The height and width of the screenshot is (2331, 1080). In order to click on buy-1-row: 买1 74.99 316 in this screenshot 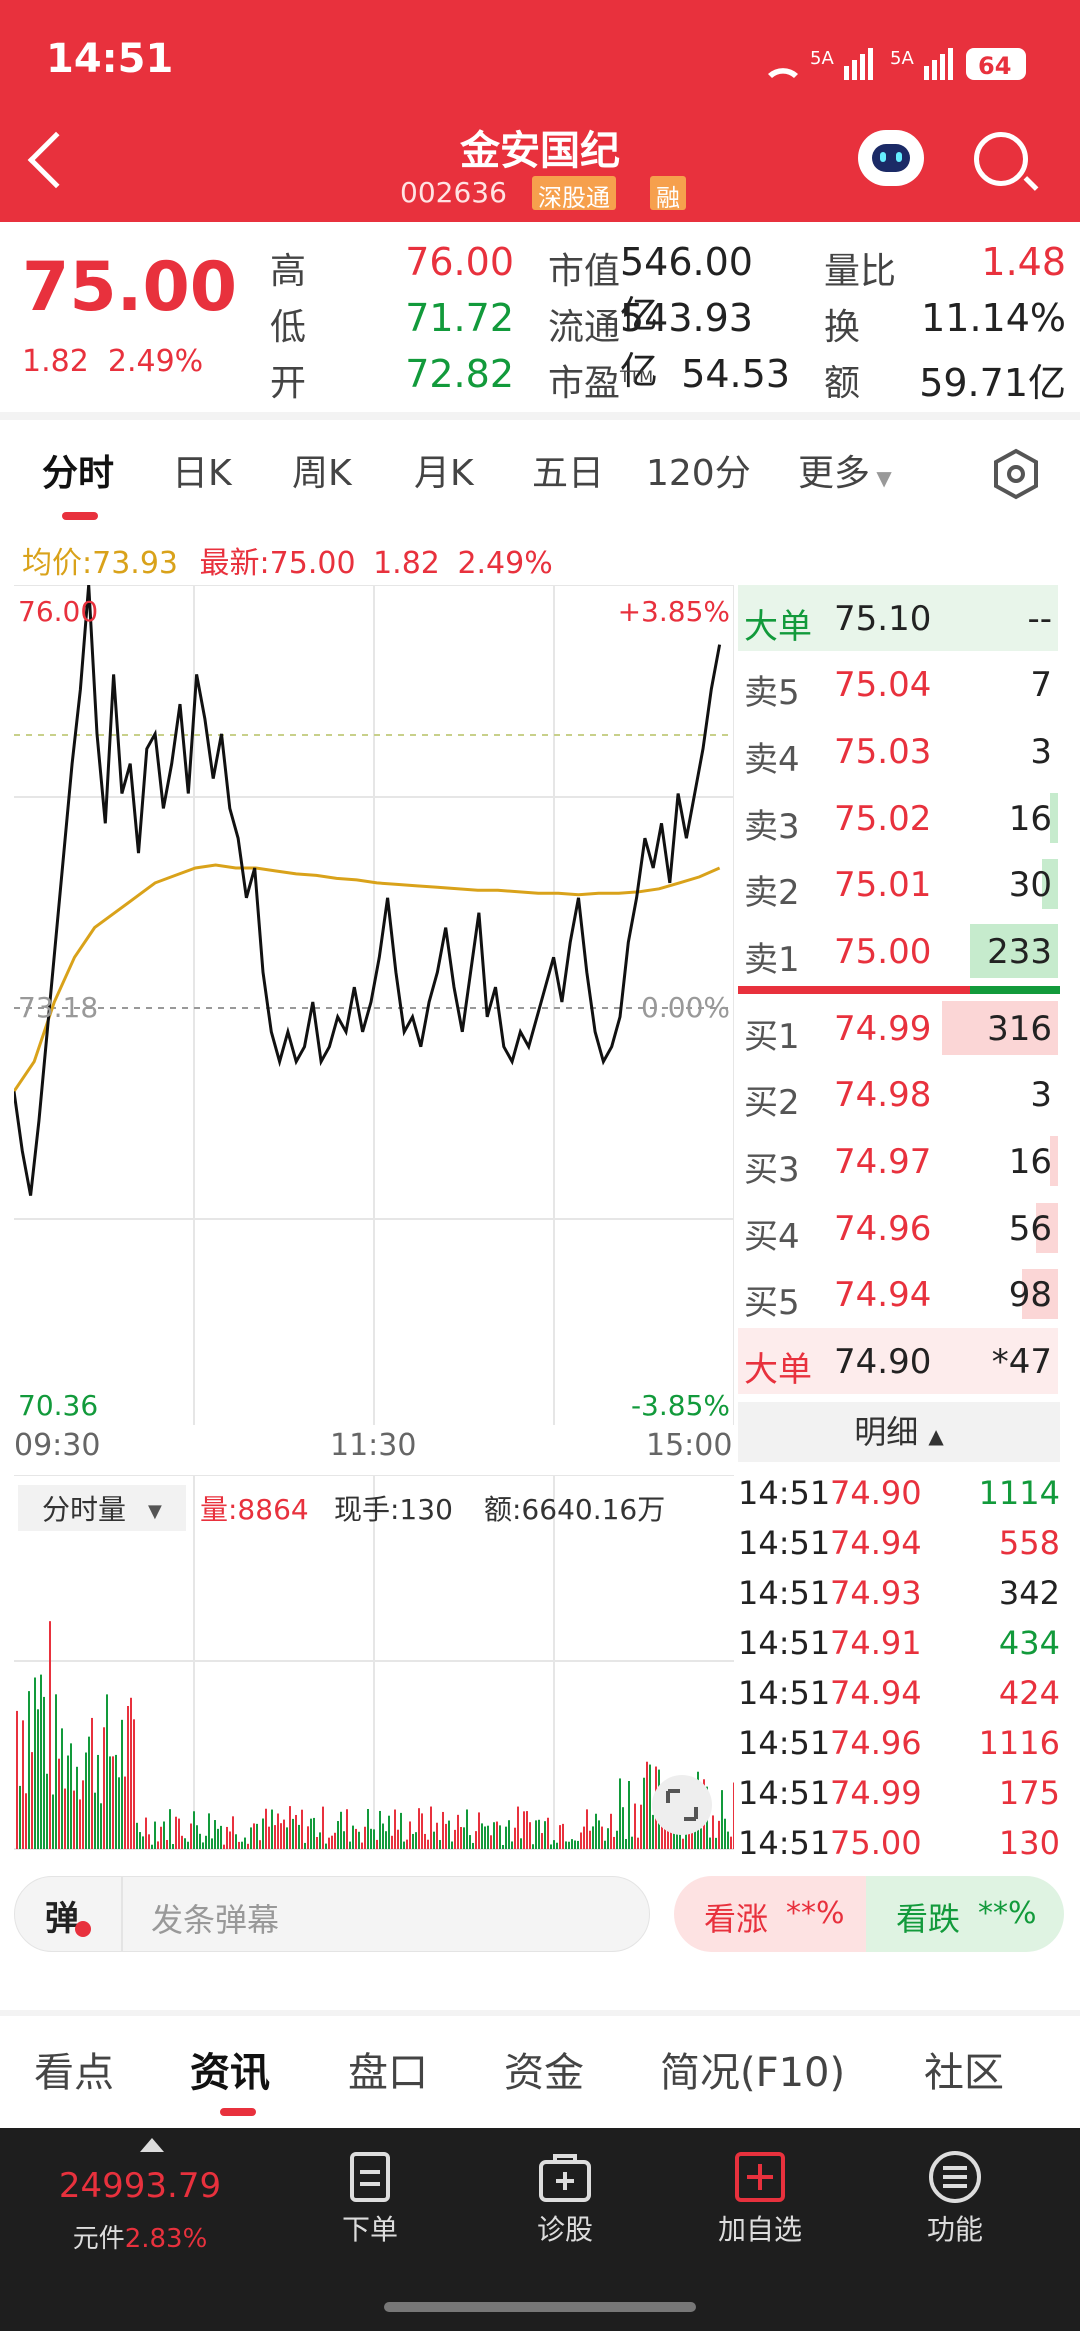, I will do `click(898, 1028)`.